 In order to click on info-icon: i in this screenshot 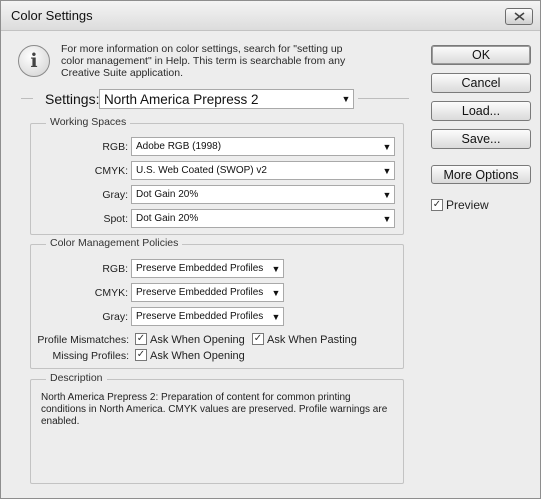, I will do `click(34, 61)`.